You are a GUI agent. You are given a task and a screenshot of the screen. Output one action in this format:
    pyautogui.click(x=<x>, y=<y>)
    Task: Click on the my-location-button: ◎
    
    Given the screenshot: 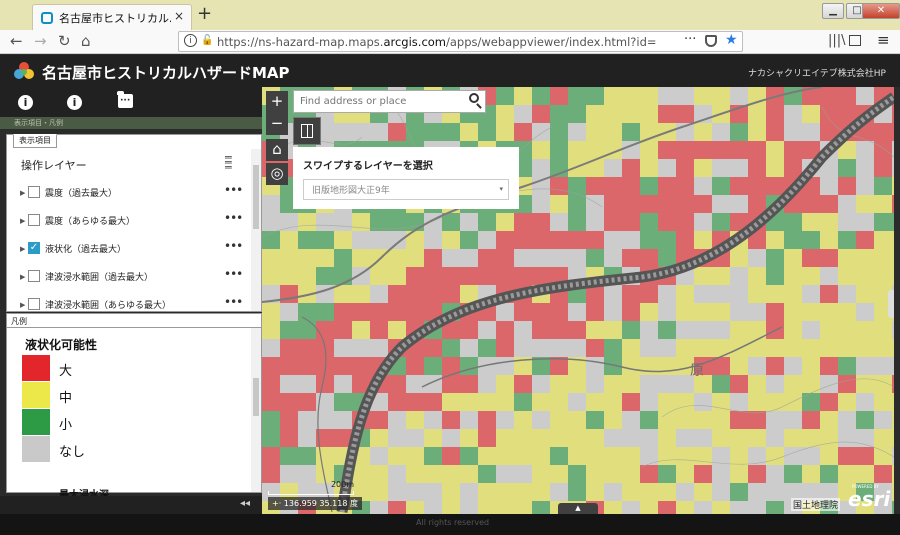 What is the action you would take?
    pyautogui.click(x=277, y=174)
    